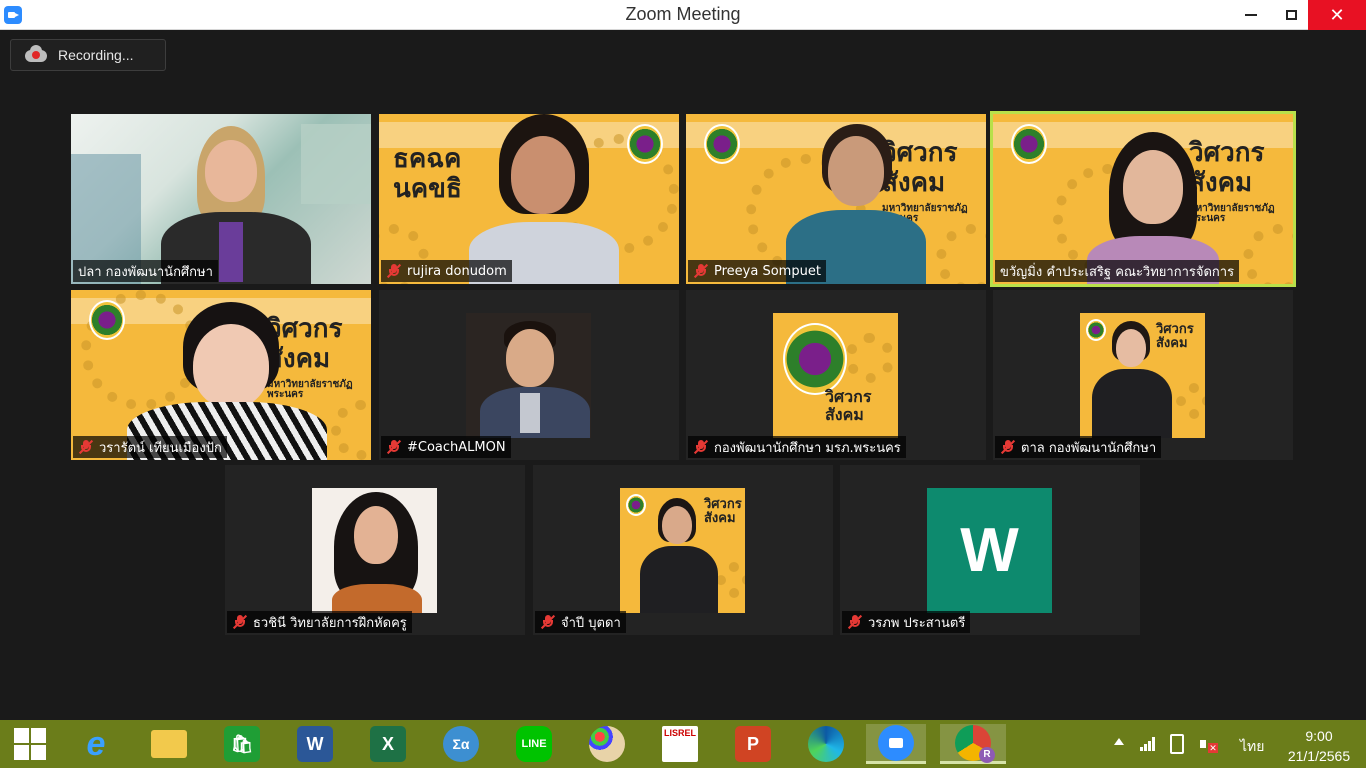 The height and width of the screenshot is (768, 1366). I want to click on participant-tile: #CoachALMON, so click(529, 375).